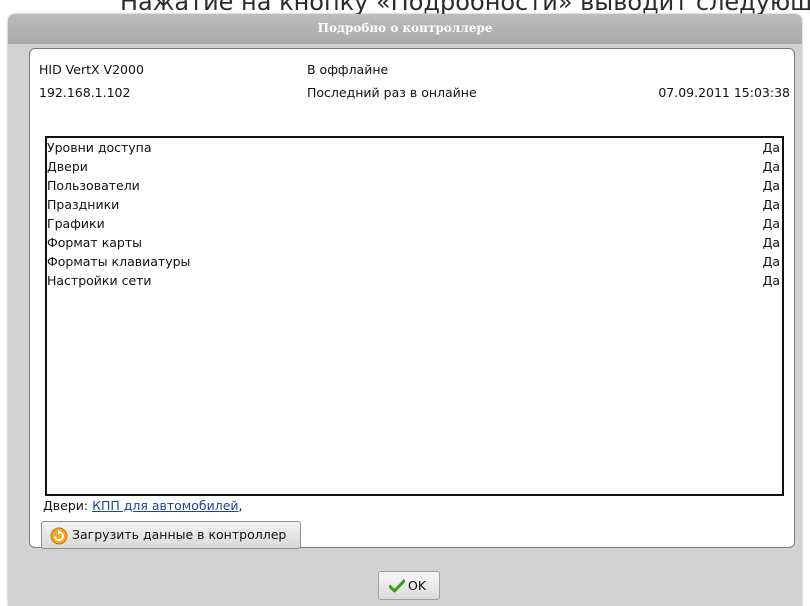  I want to click on doors-label: Двери:, so click(66, 505).